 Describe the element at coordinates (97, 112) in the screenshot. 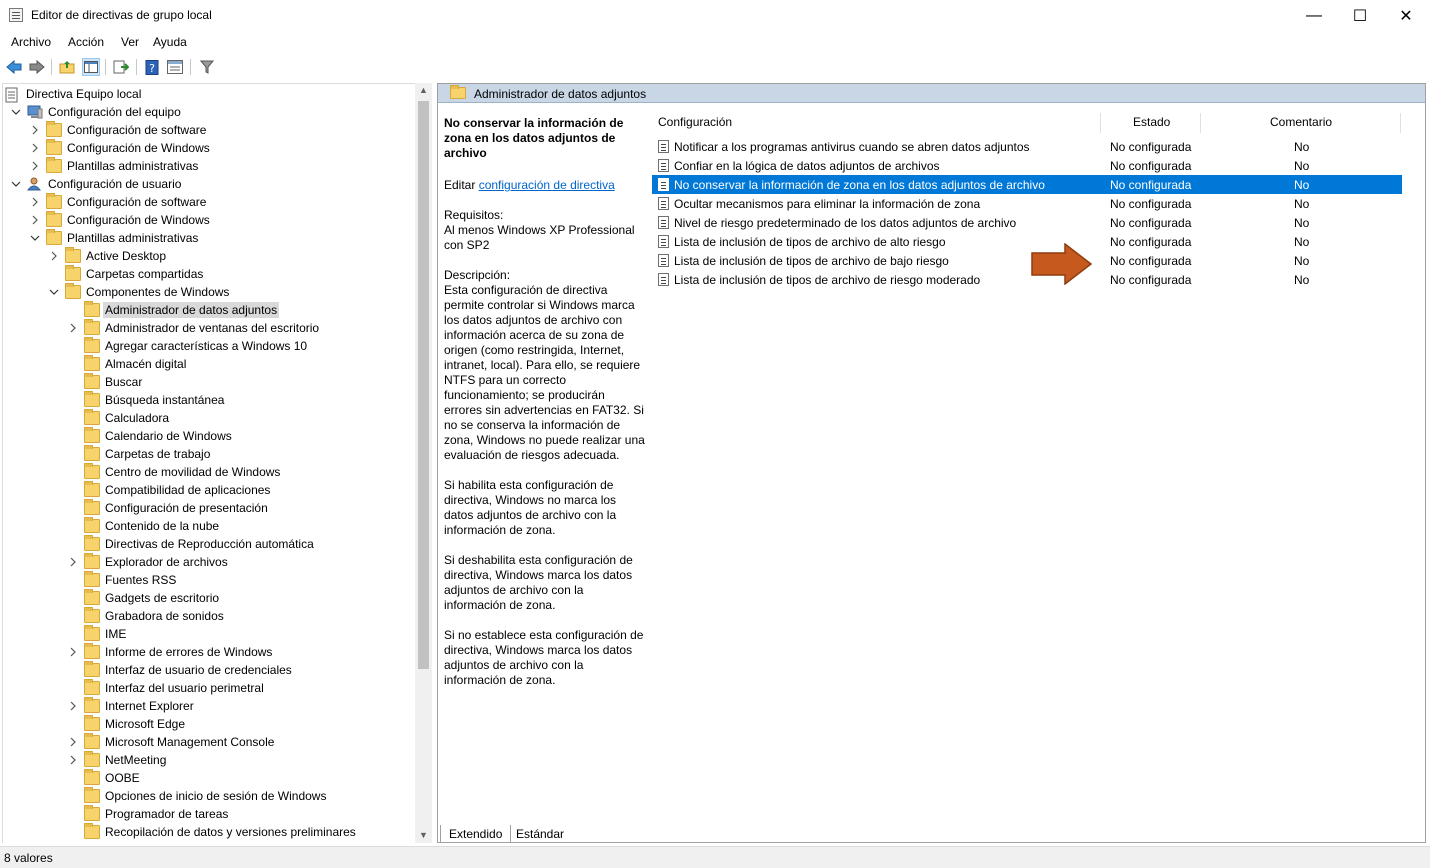

I see `tree-item: Configuración del equipo` at that location.